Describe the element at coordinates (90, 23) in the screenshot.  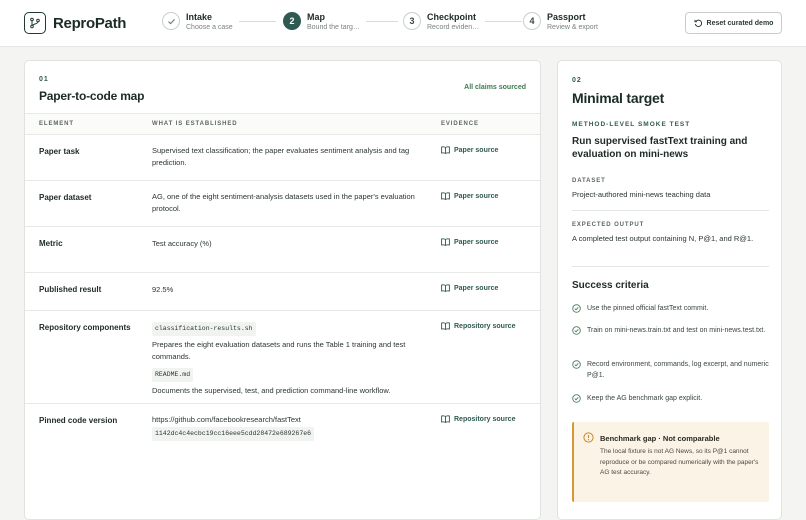
I see `app-name: ReproPath` at that location.